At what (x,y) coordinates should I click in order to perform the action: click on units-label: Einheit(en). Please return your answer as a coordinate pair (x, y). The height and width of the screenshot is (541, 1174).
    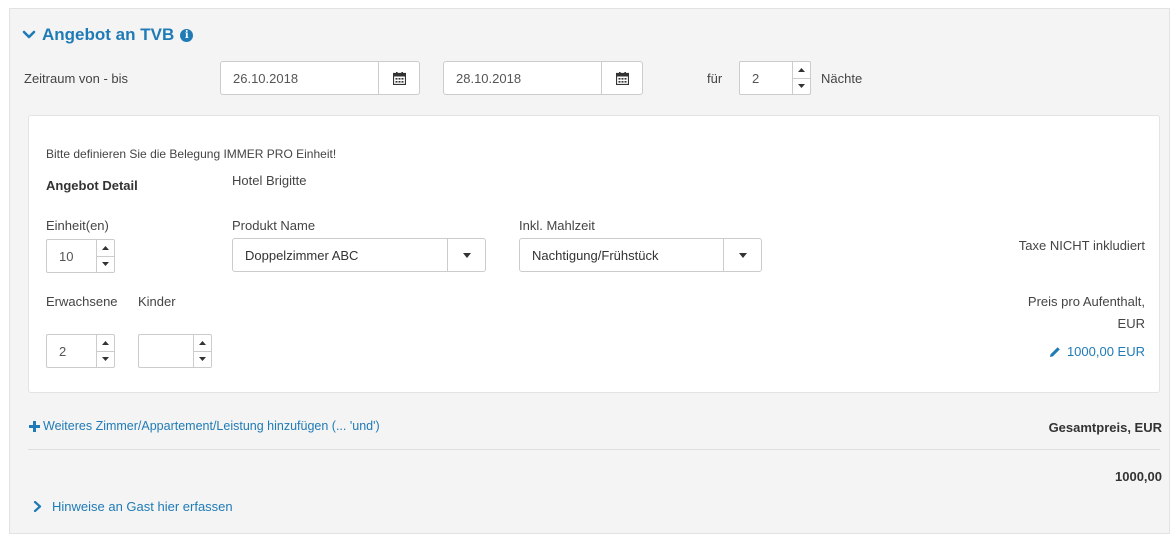
    Looking at the image, I should click on (77, 225).